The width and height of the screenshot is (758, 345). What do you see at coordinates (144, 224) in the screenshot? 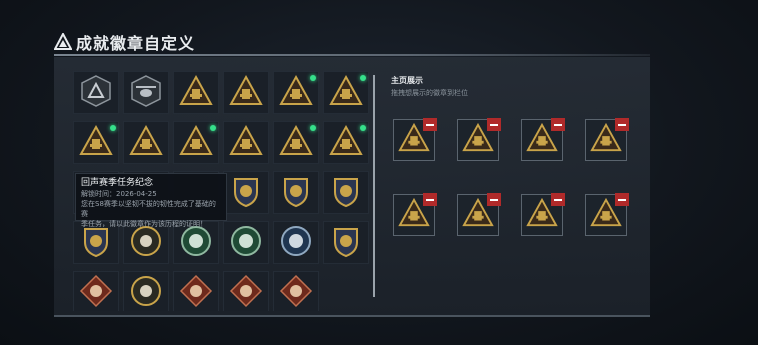
I see `tooltip-desc-2: 季任务，请以此徽章作为该历程的证明！` at bounding box center [144, 224].